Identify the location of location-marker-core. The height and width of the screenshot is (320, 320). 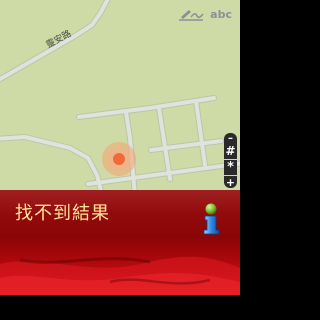
(119, 159).